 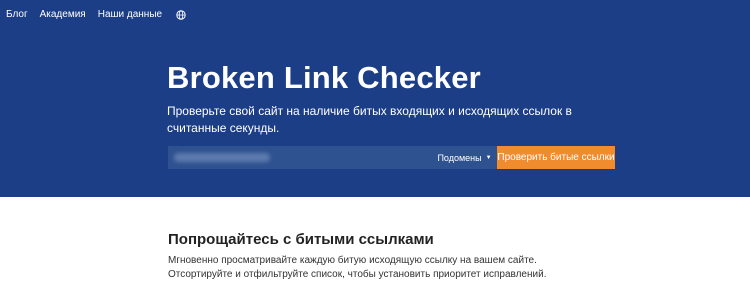 I want to click on caret-down-icon: ▼, so click(x=488, y=157).